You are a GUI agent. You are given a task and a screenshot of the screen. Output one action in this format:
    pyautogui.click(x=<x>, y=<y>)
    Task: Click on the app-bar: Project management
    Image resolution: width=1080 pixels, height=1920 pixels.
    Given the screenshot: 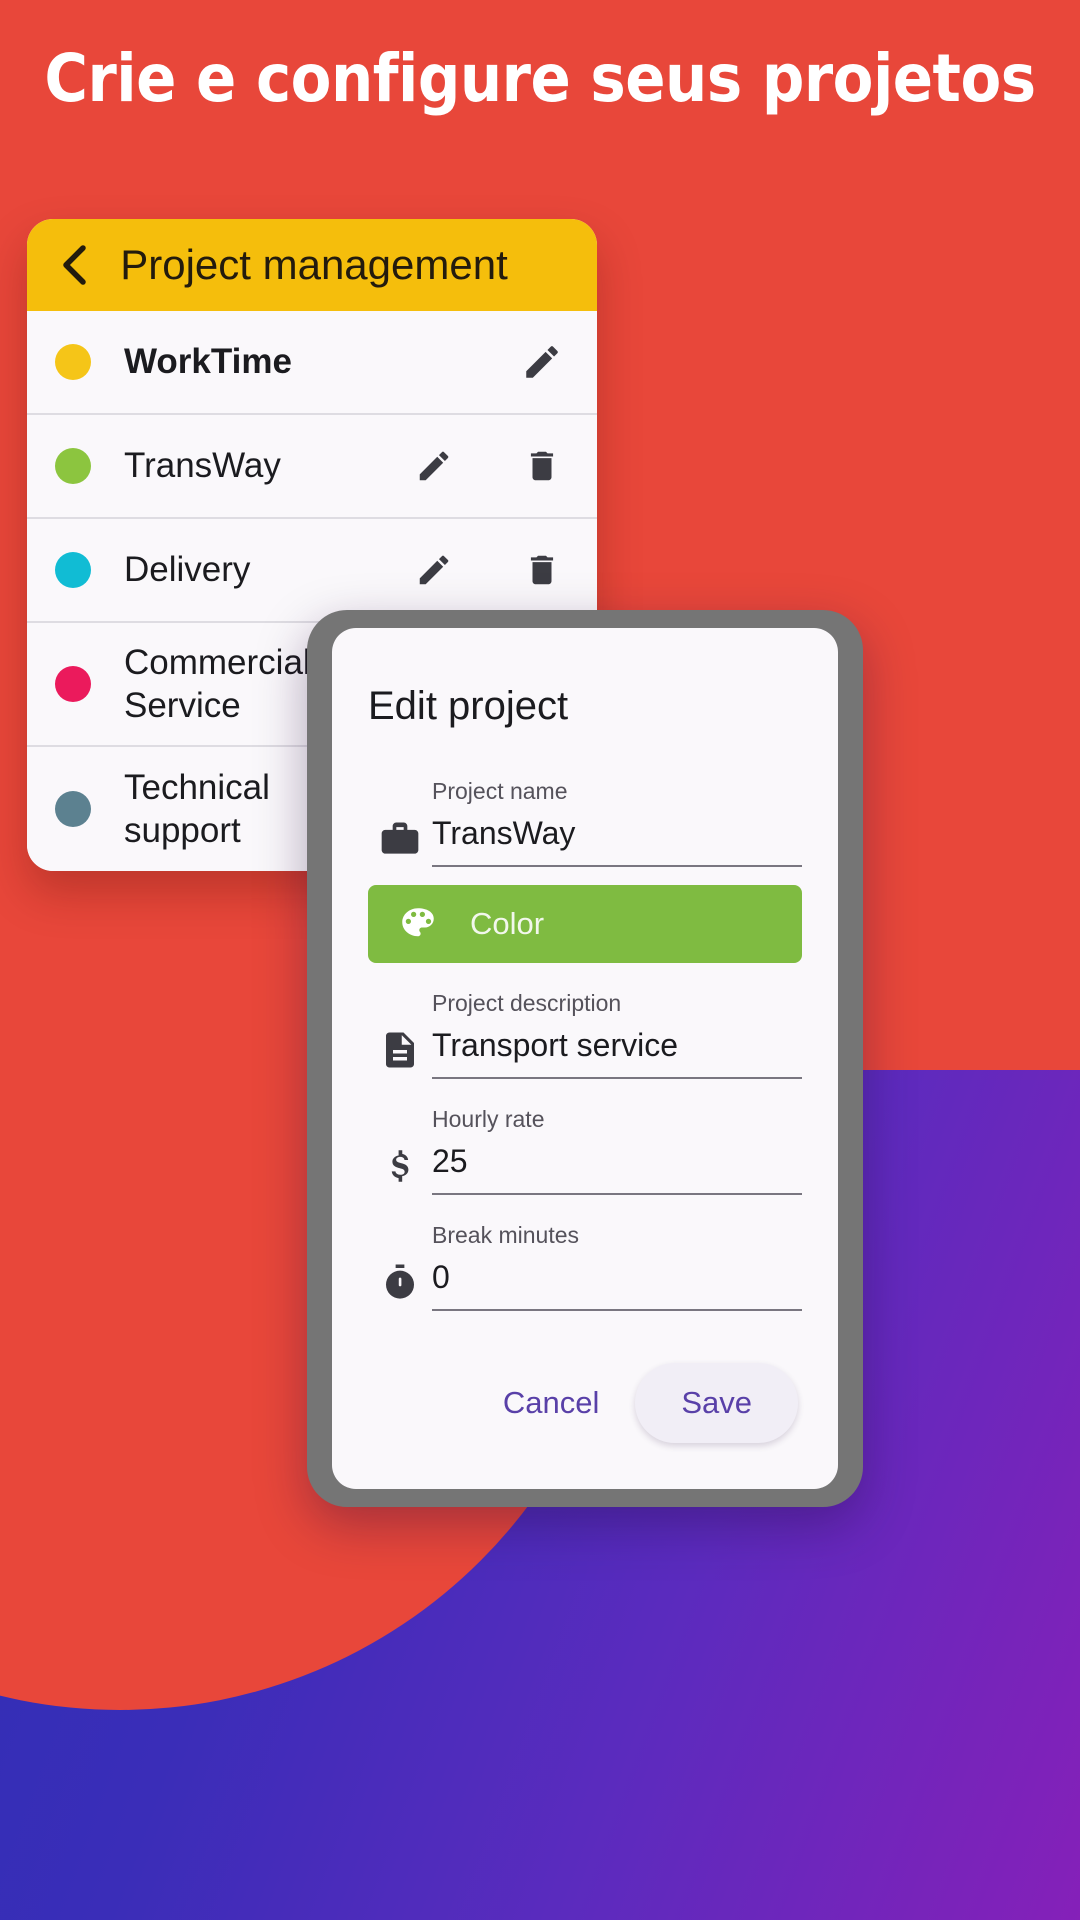 What is the action you would take?
    pyautogui.click(x=312, y=265)
    